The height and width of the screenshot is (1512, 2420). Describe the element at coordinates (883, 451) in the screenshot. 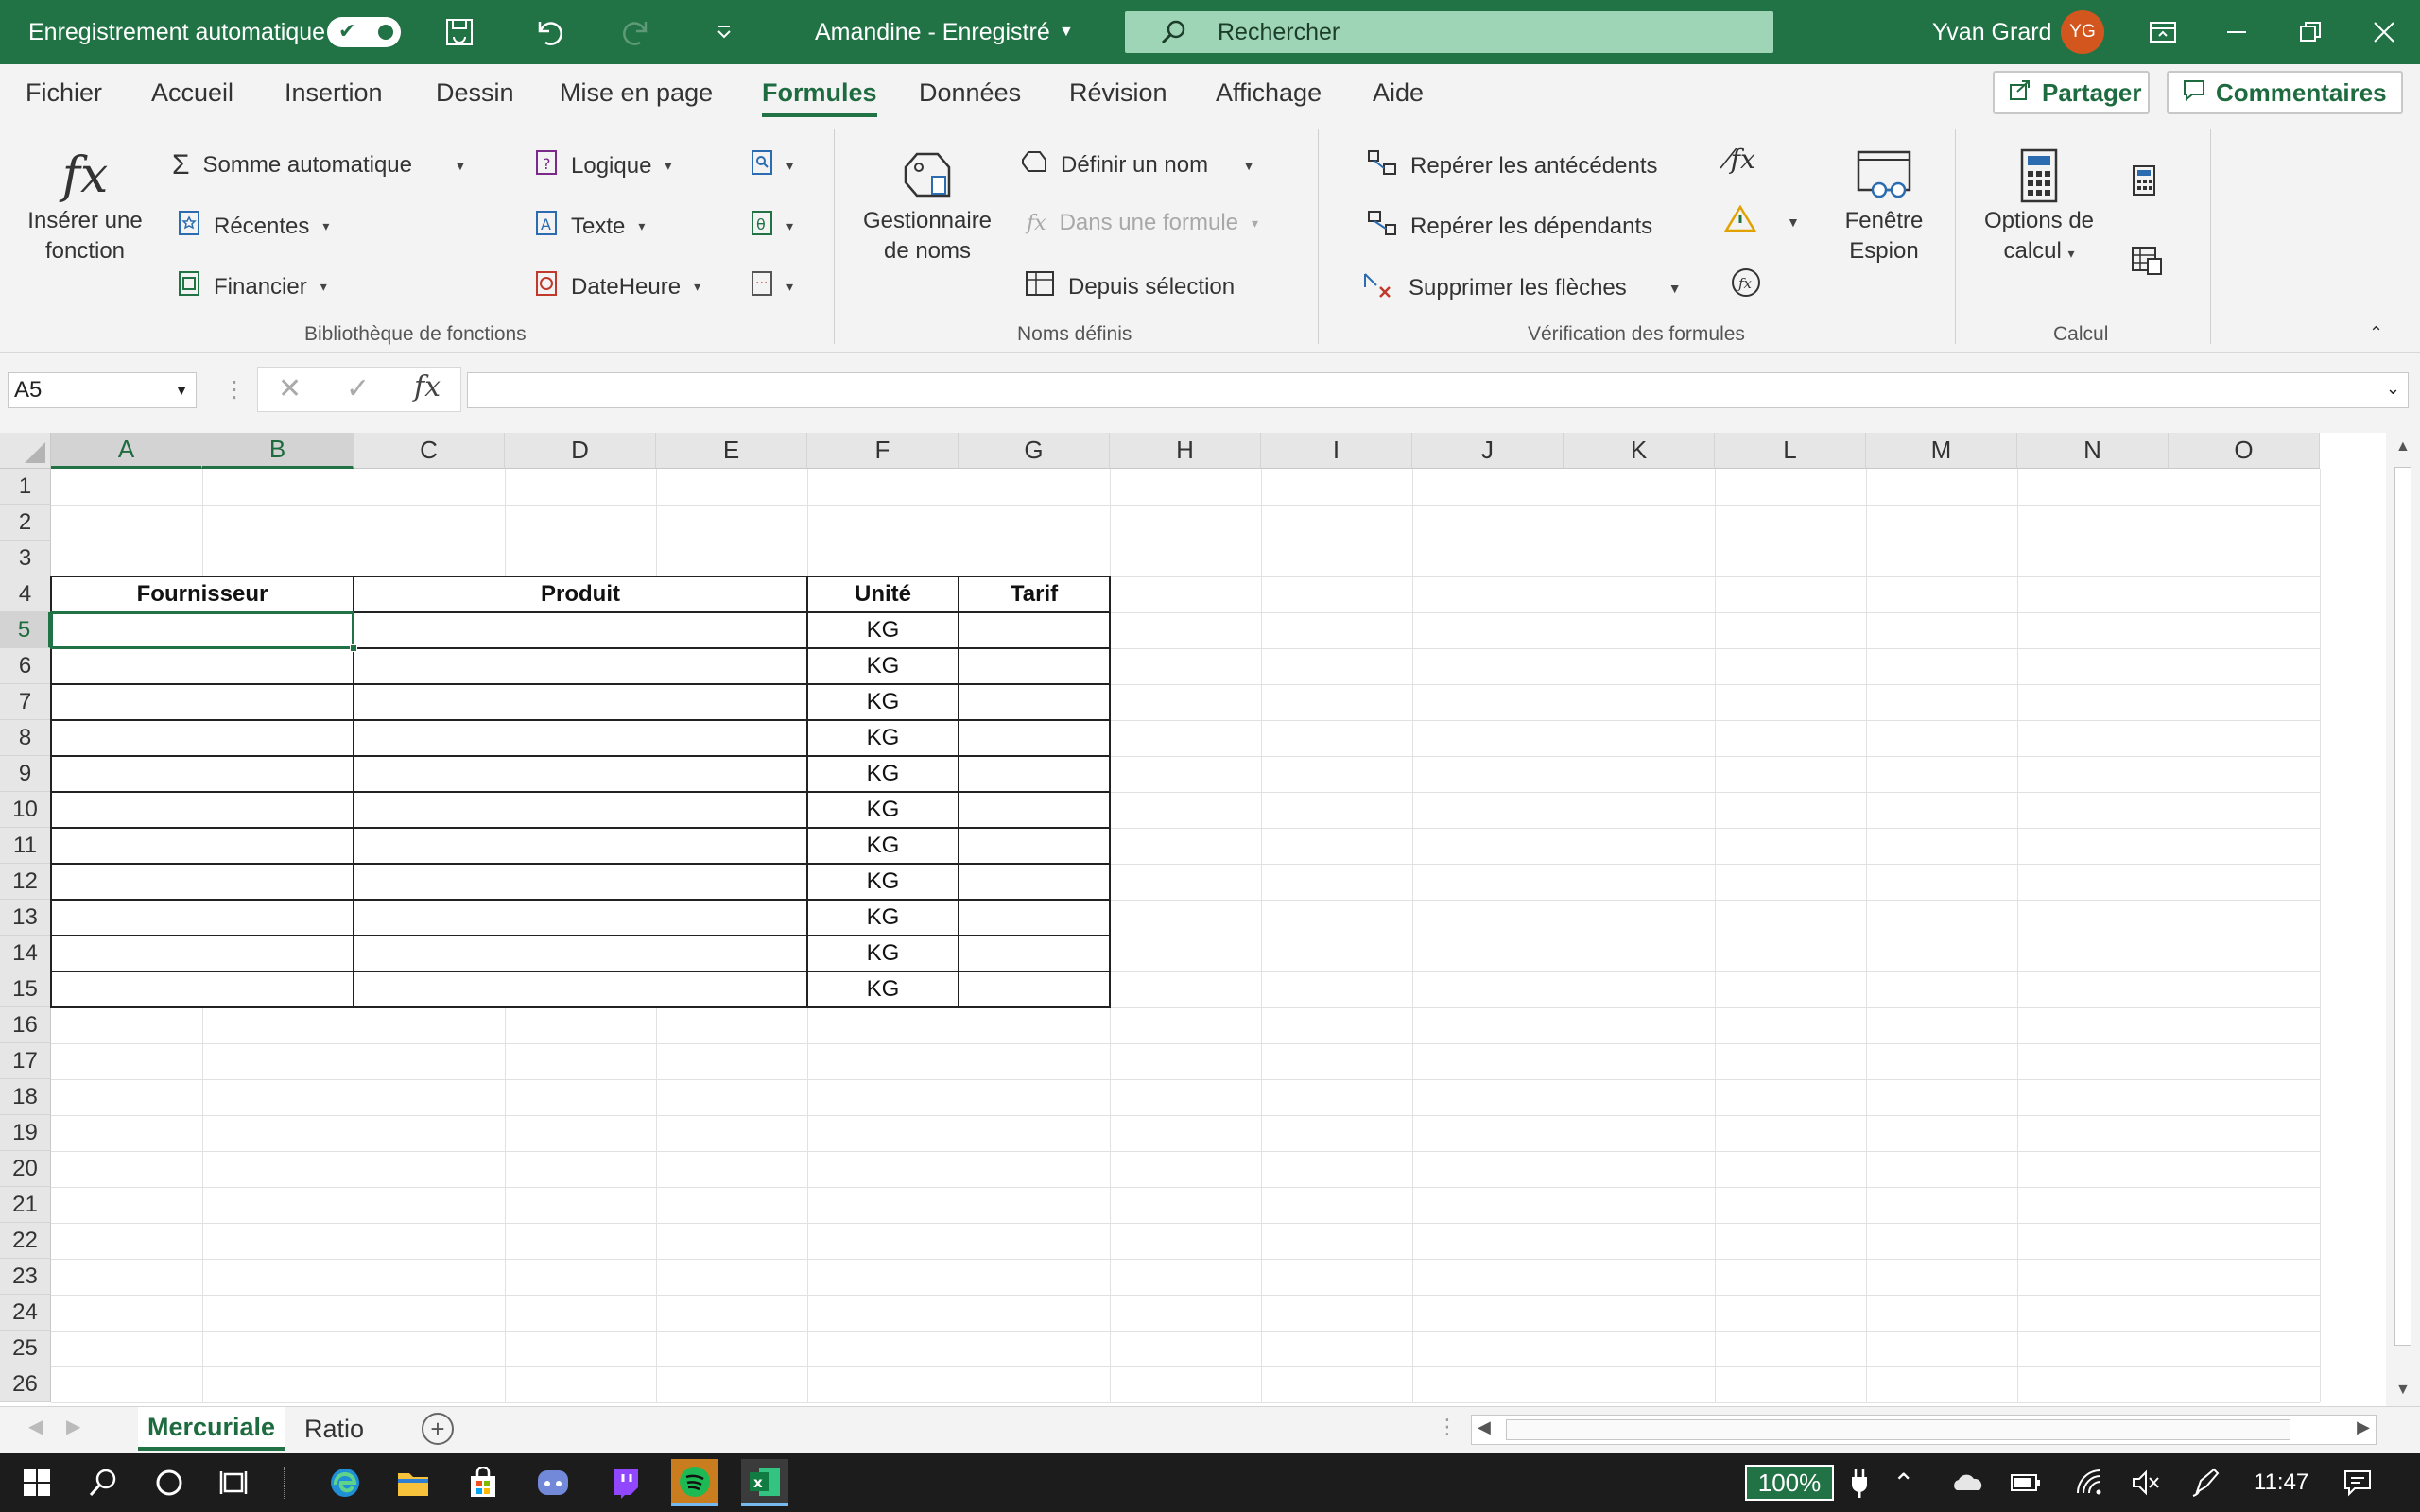

I see `column-header: F` at that location.